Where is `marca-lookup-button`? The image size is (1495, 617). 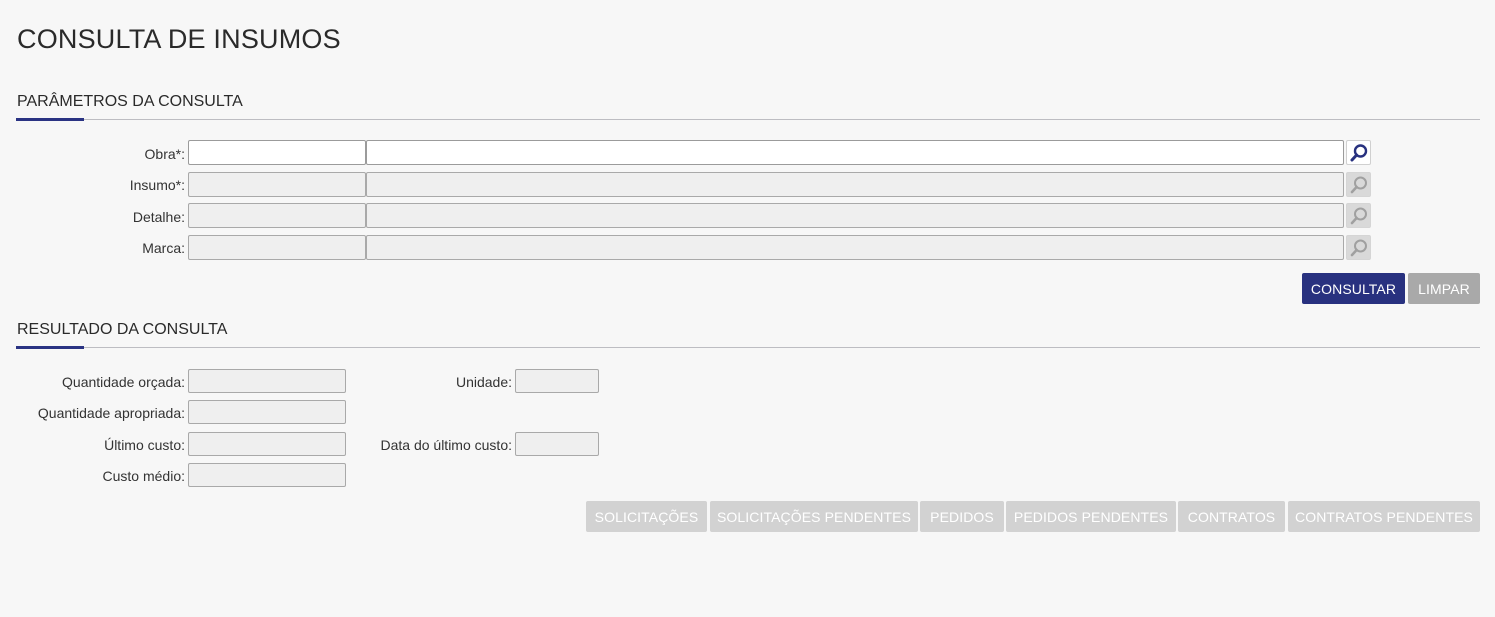
marca-lookup-button is located at coordinates (1358, 247).